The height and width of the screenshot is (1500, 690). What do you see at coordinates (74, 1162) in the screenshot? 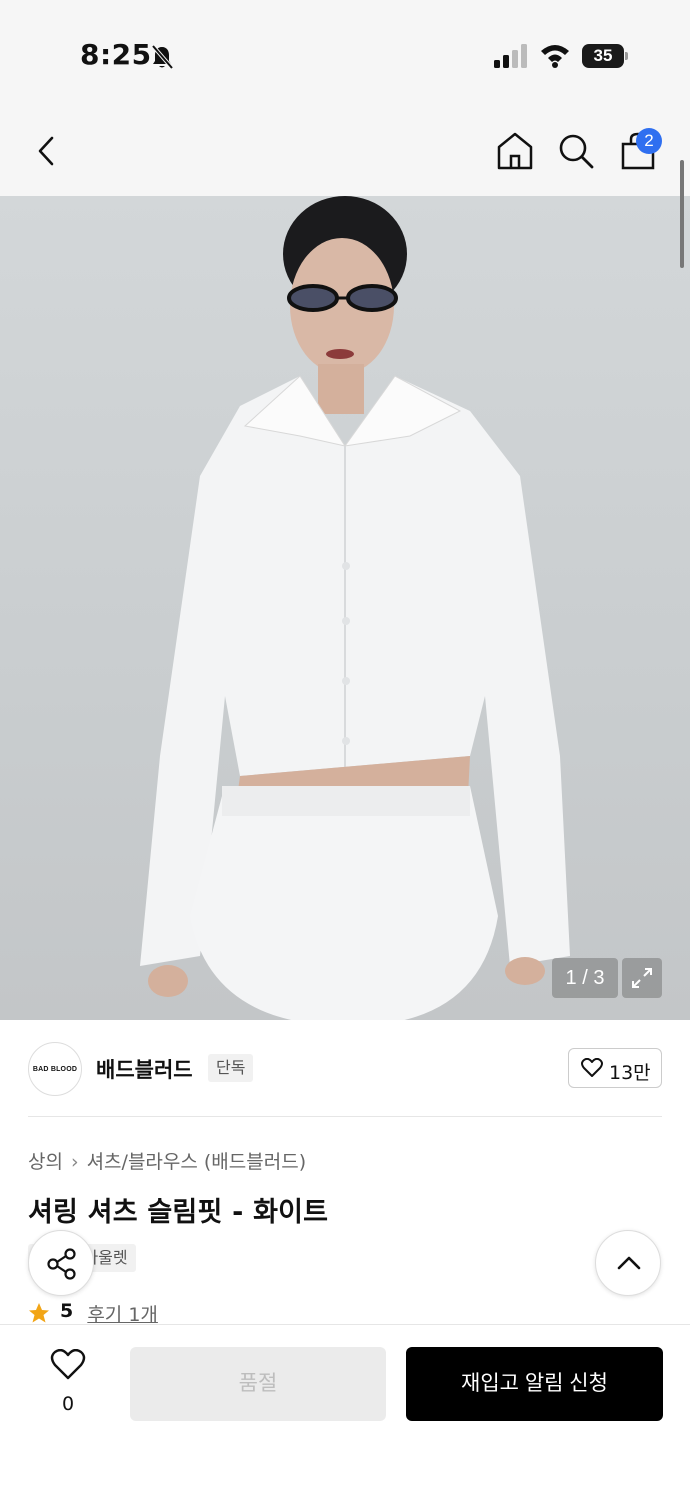
I see `chevron-right-icon: ›` at bounding box center [74, 1162].